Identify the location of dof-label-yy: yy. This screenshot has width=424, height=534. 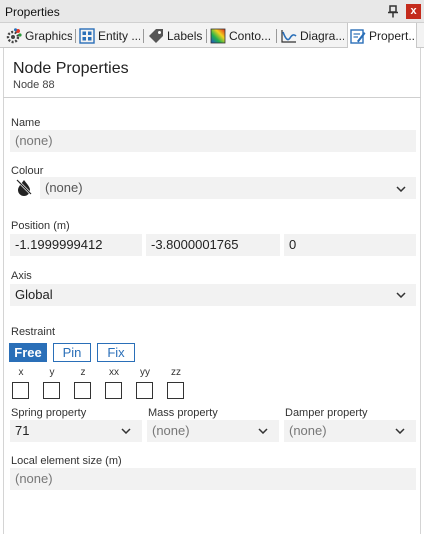
(145, 372).